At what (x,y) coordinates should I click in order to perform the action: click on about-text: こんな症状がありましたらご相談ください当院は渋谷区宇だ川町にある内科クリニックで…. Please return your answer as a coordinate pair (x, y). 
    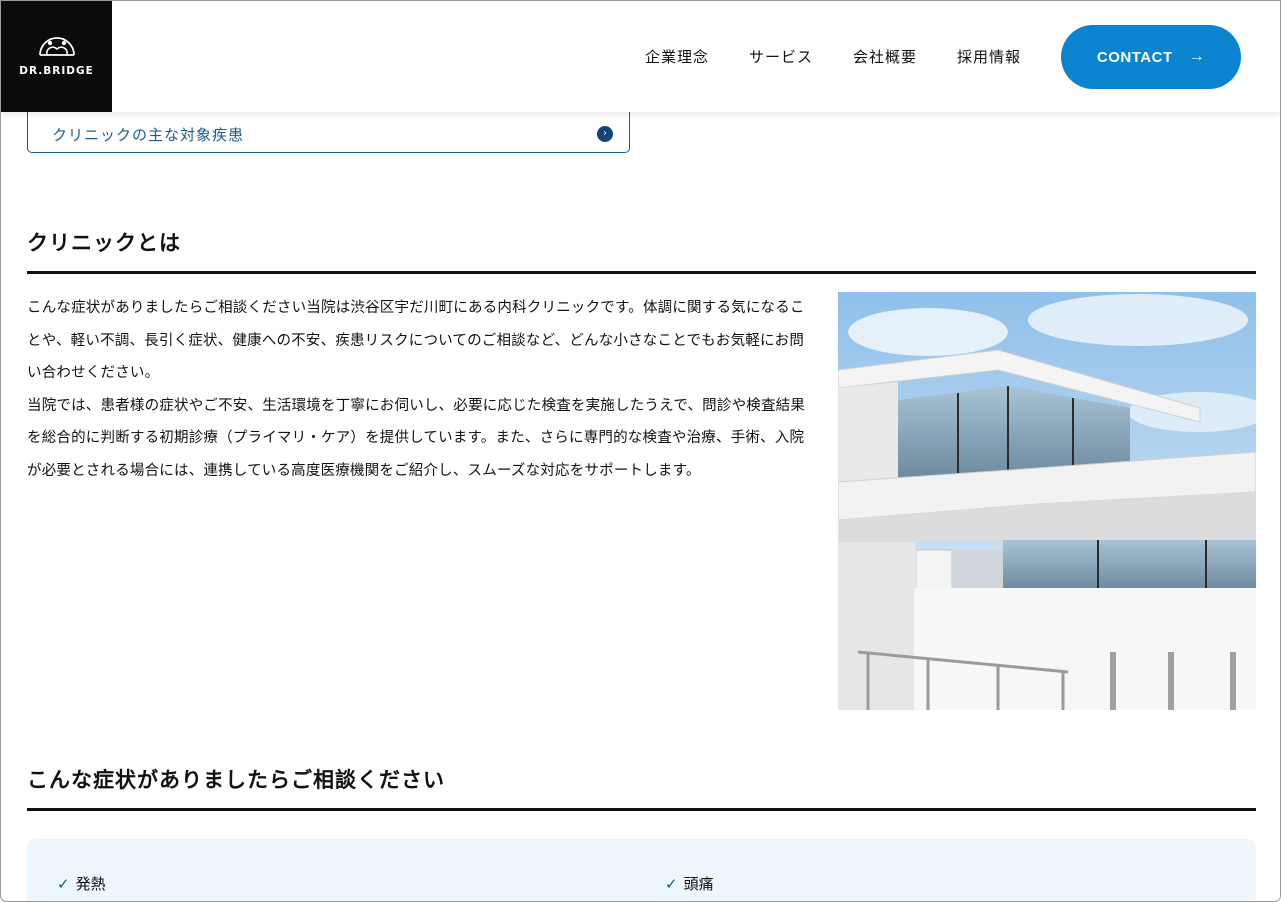
    Looking at the image, I should click on (420, 389).